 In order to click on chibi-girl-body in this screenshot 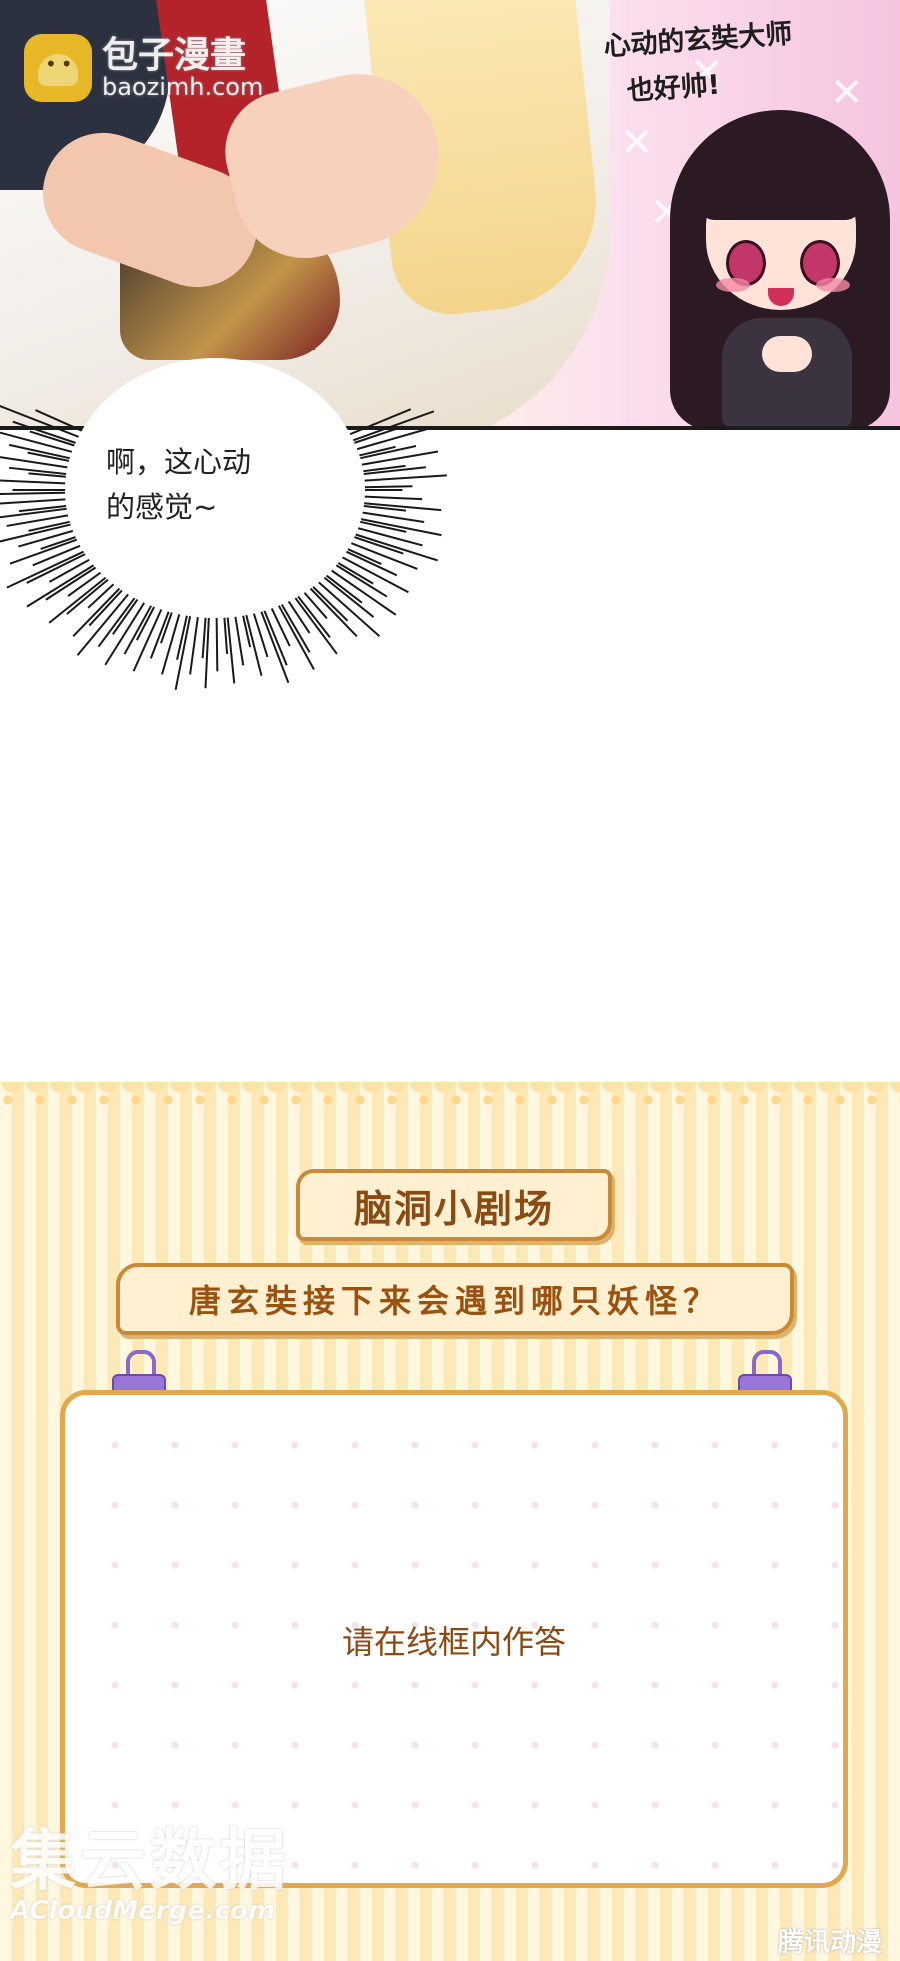, I will do `click(787, 373)`.